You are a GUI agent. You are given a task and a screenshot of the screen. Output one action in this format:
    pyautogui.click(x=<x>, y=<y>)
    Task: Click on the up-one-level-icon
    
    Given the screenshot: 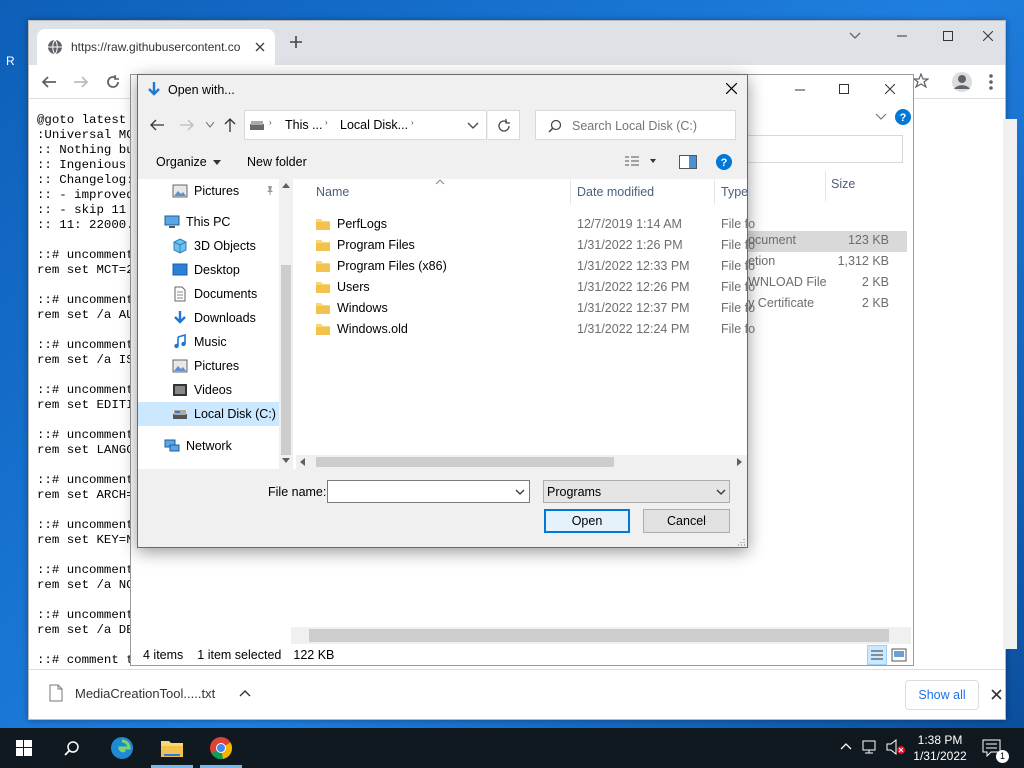 What is the action you would take?
    pyautogui.click(x=230, y=125)
    